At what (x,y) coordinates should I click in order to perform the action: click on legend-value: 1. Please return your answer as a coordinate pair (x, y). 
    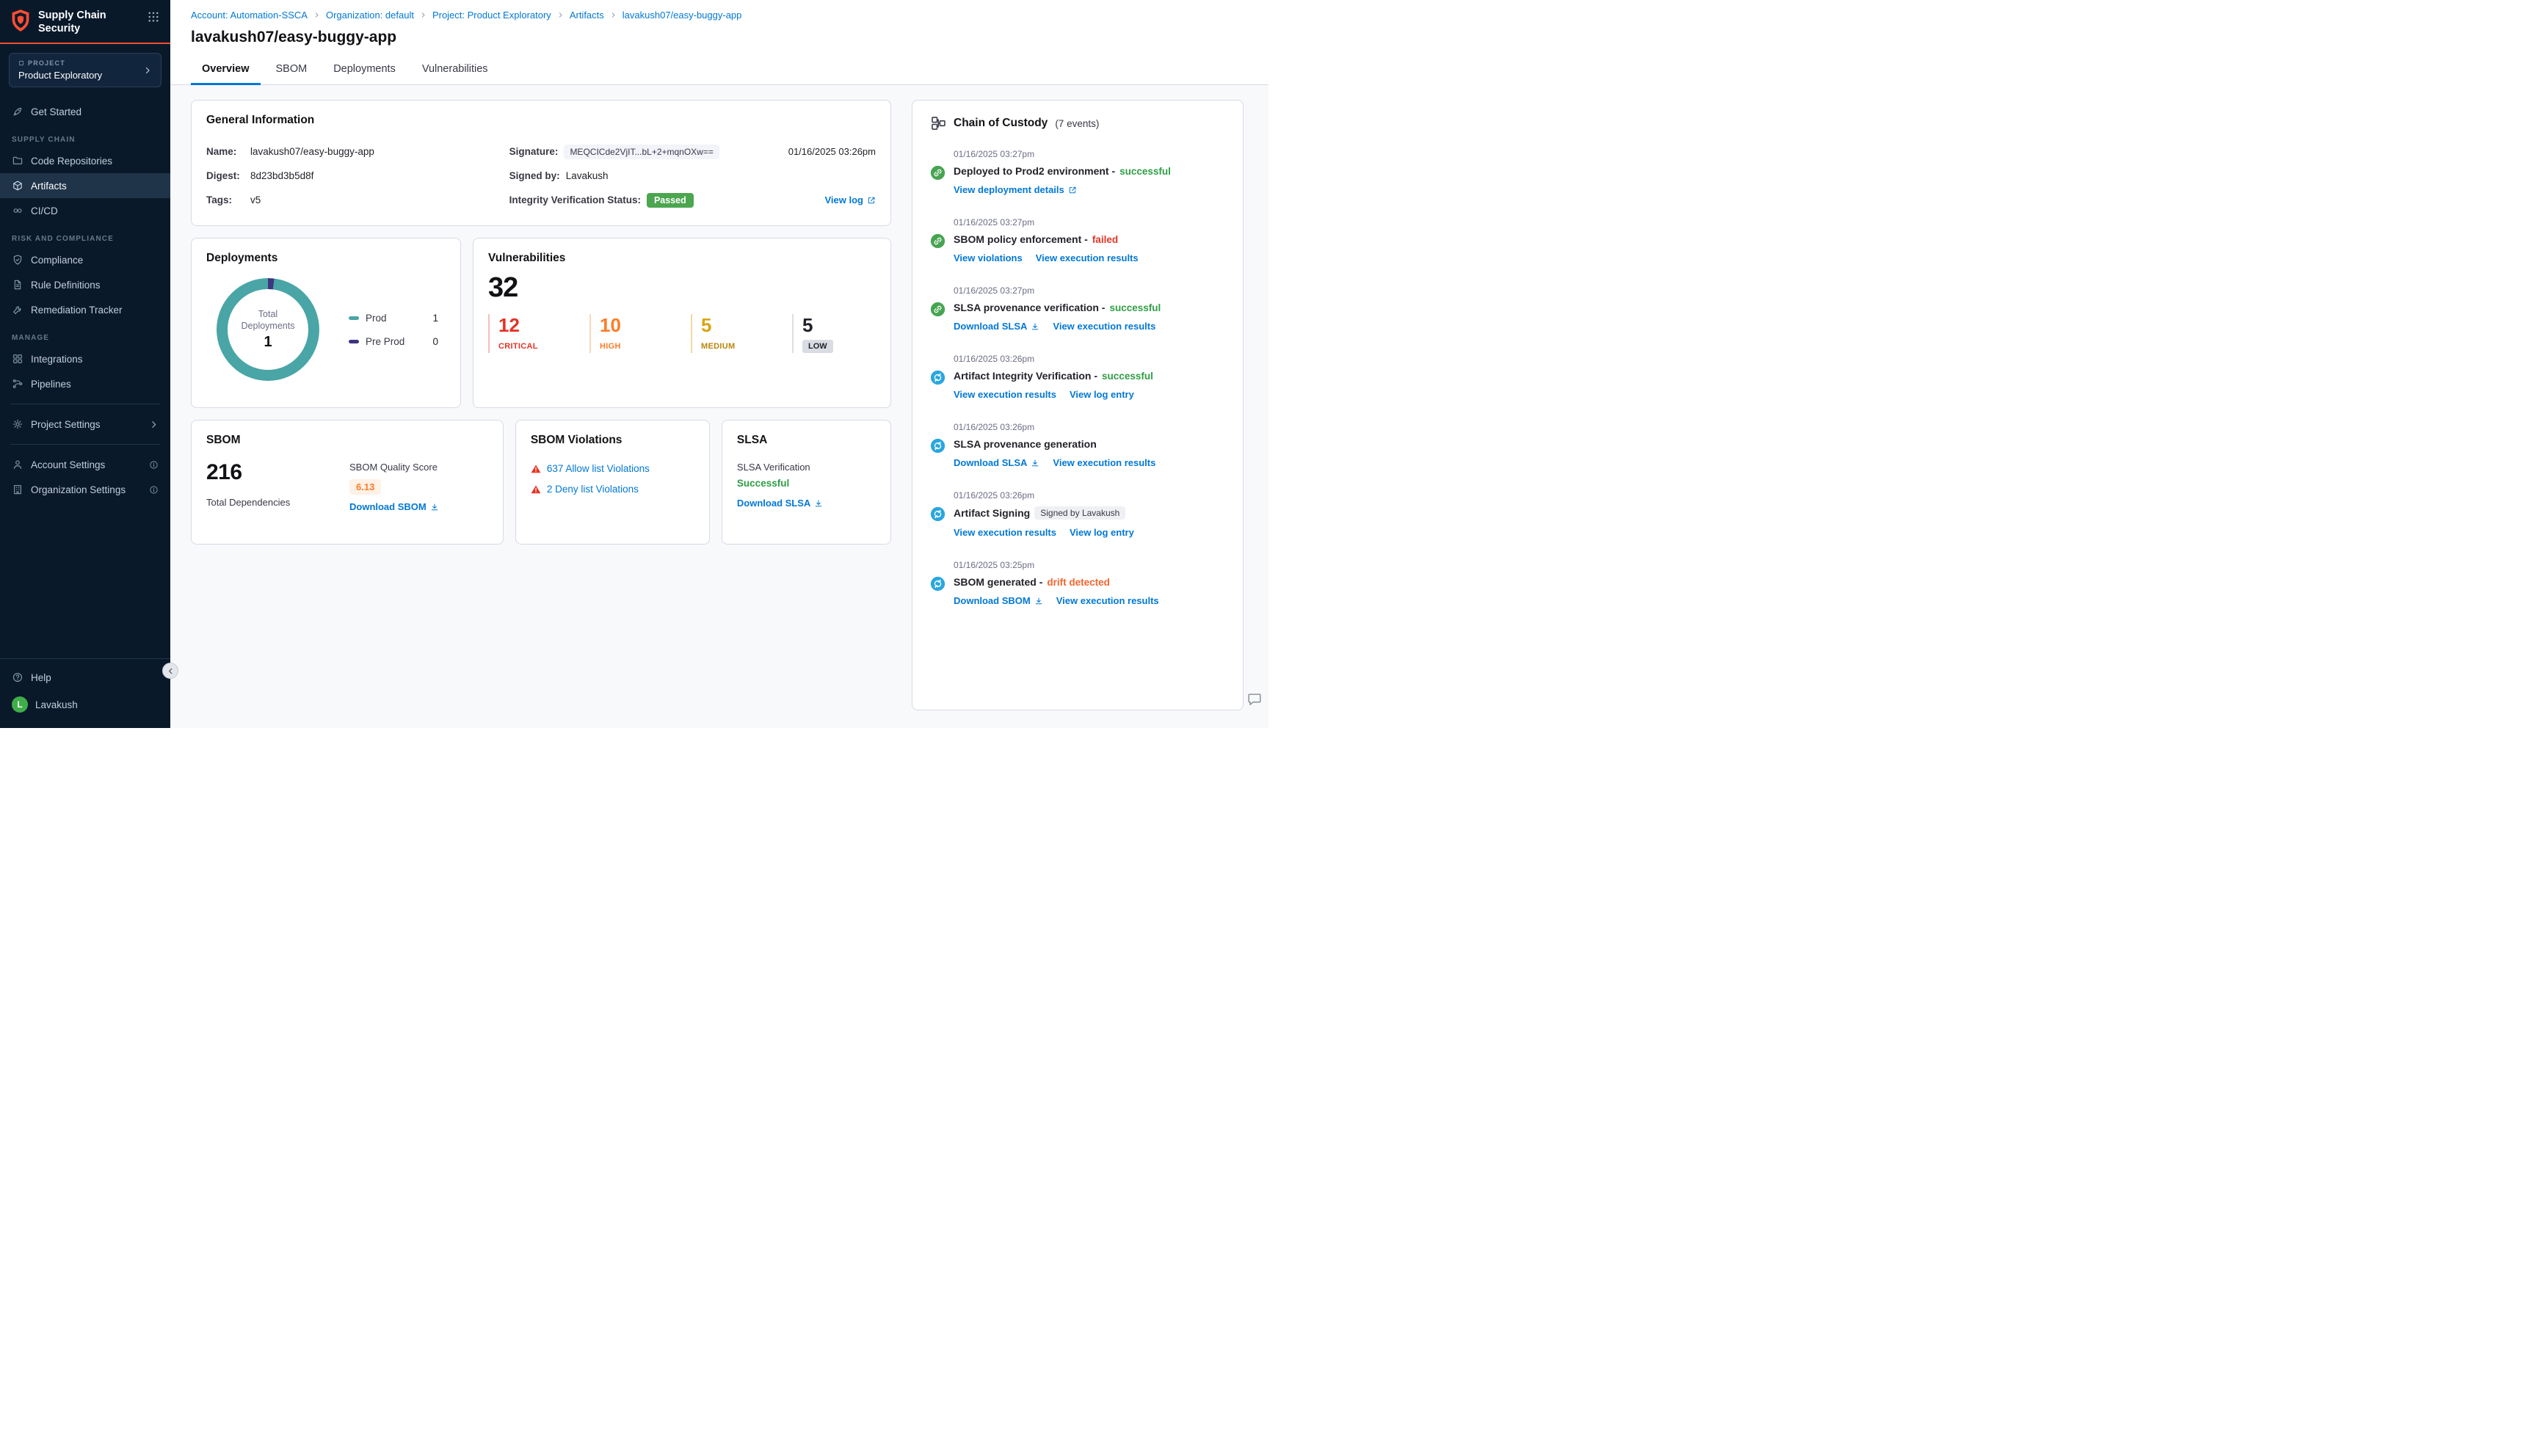
    Looking at the image, I should click on (435, 318).